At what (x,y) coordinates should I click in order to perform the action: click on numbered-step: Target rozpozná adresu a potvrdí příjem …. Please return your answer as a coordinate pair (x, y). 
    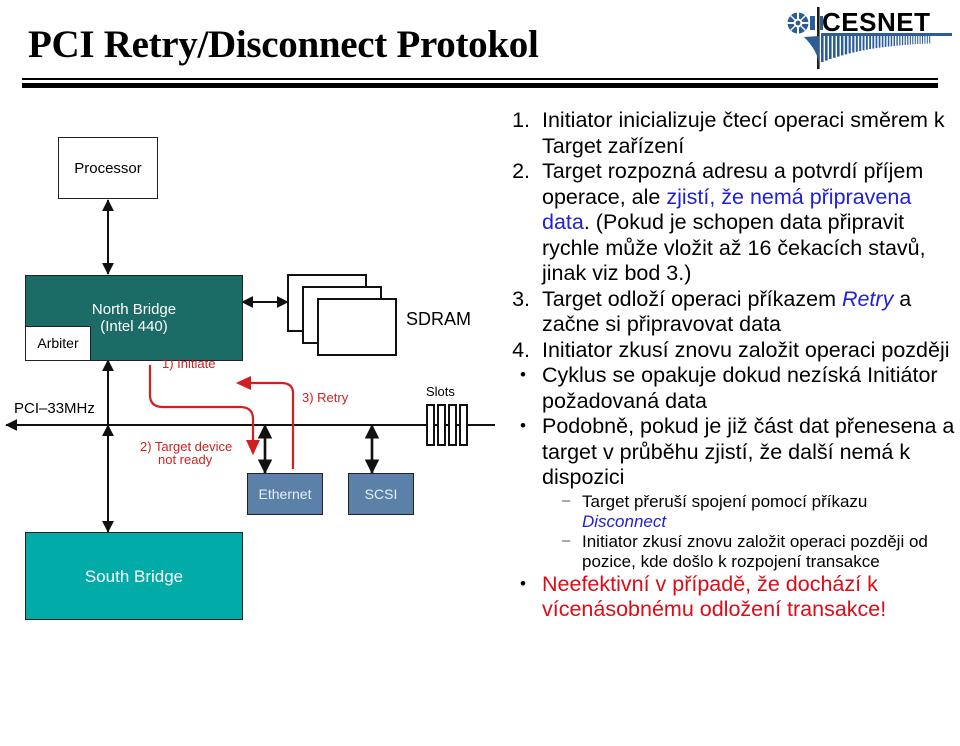
    Looking at the image, I should click on (746, 223).